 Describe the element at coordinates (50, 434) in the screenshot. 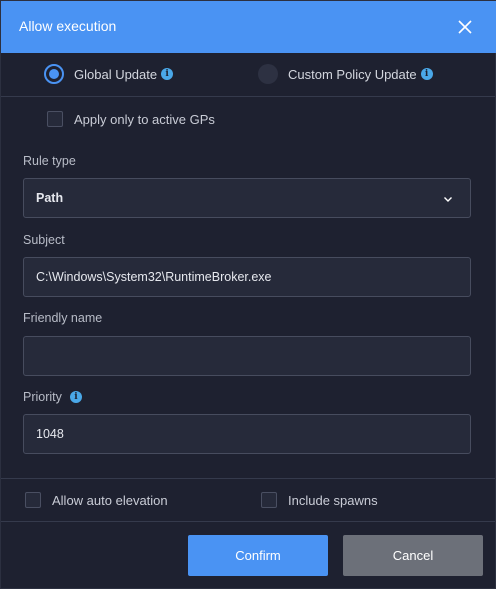

I see `priority-value: 1048` at that location.